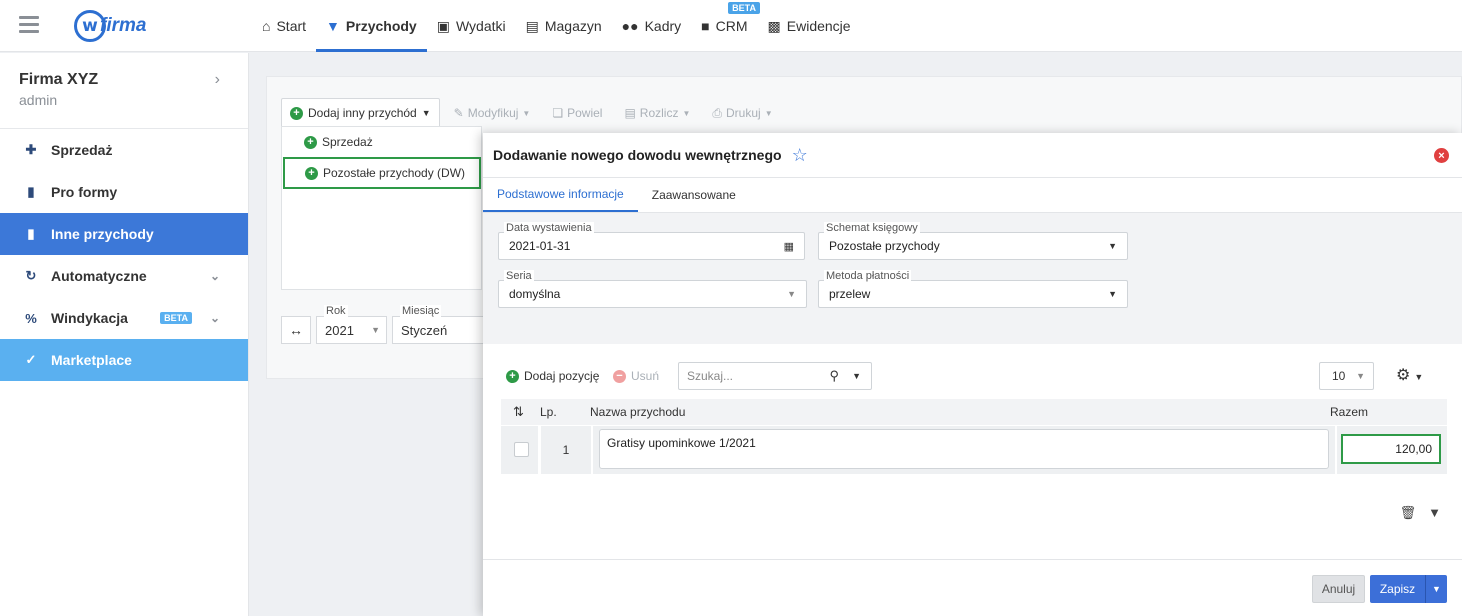 This screenshot has height=616, width=1462. I want to click on nav-crm: ■ CRM BETA, so click(726, 26).